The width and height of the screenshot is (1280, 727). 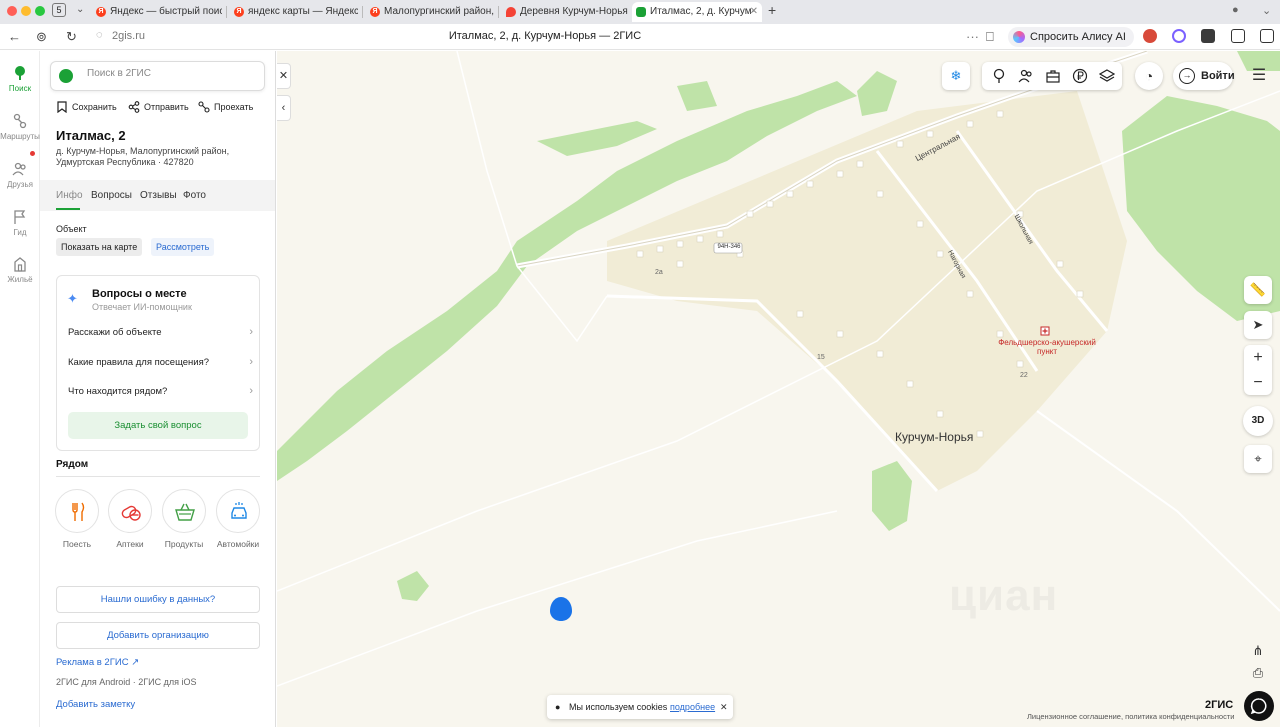 What do you see at coordinates (1080, 76) in the screenshot?
I see `ruble-icon` at bounding box center [1080, 76].